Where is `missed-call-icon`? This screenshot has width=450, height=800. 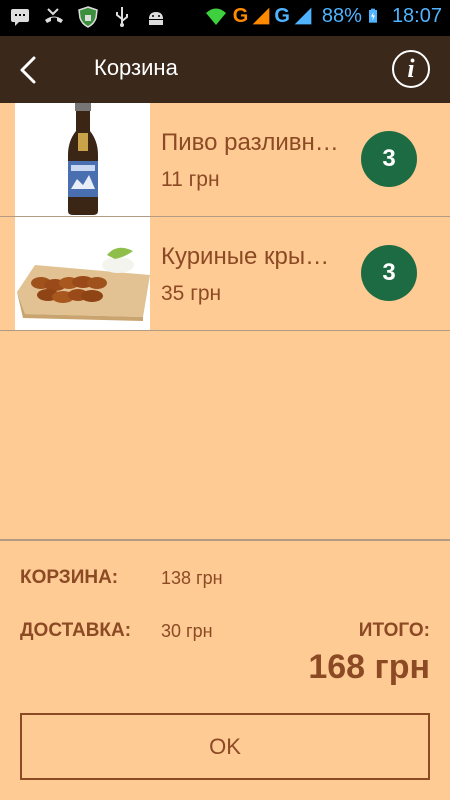 missed-call-icon is located at coordinates (54, 15).